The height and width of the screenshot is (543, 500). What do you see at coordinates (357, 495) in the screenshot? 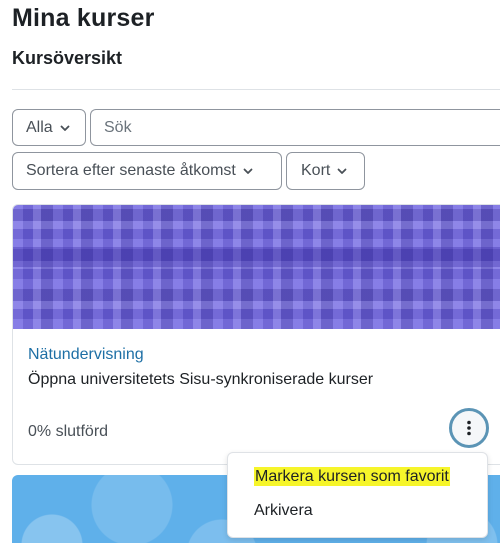
I see `course-actions-menu: Markera kursen som favorit Arkivera` at bounding box center [357, 495].